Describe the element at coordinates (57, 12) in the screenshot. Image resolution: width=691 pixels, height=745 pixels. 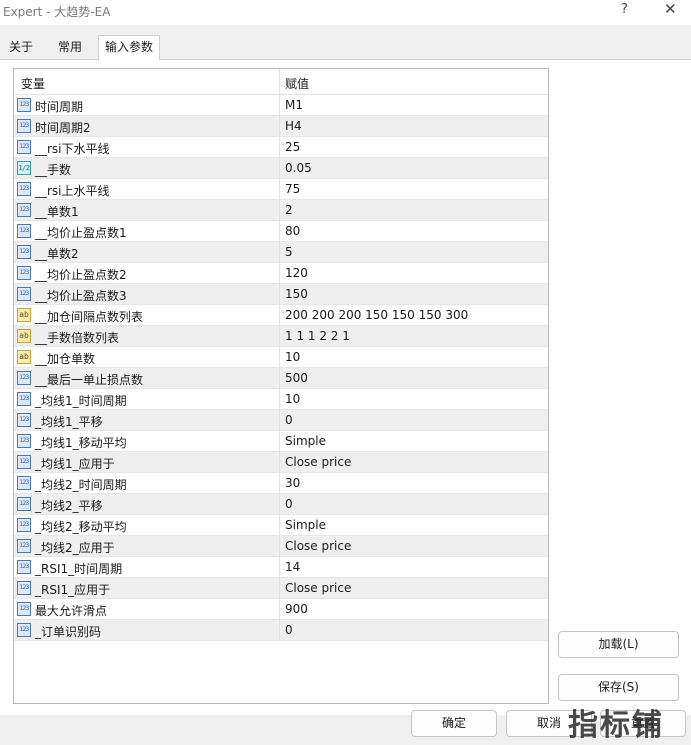
I see `window-title: Expert - 大趋势-EA` at that location.